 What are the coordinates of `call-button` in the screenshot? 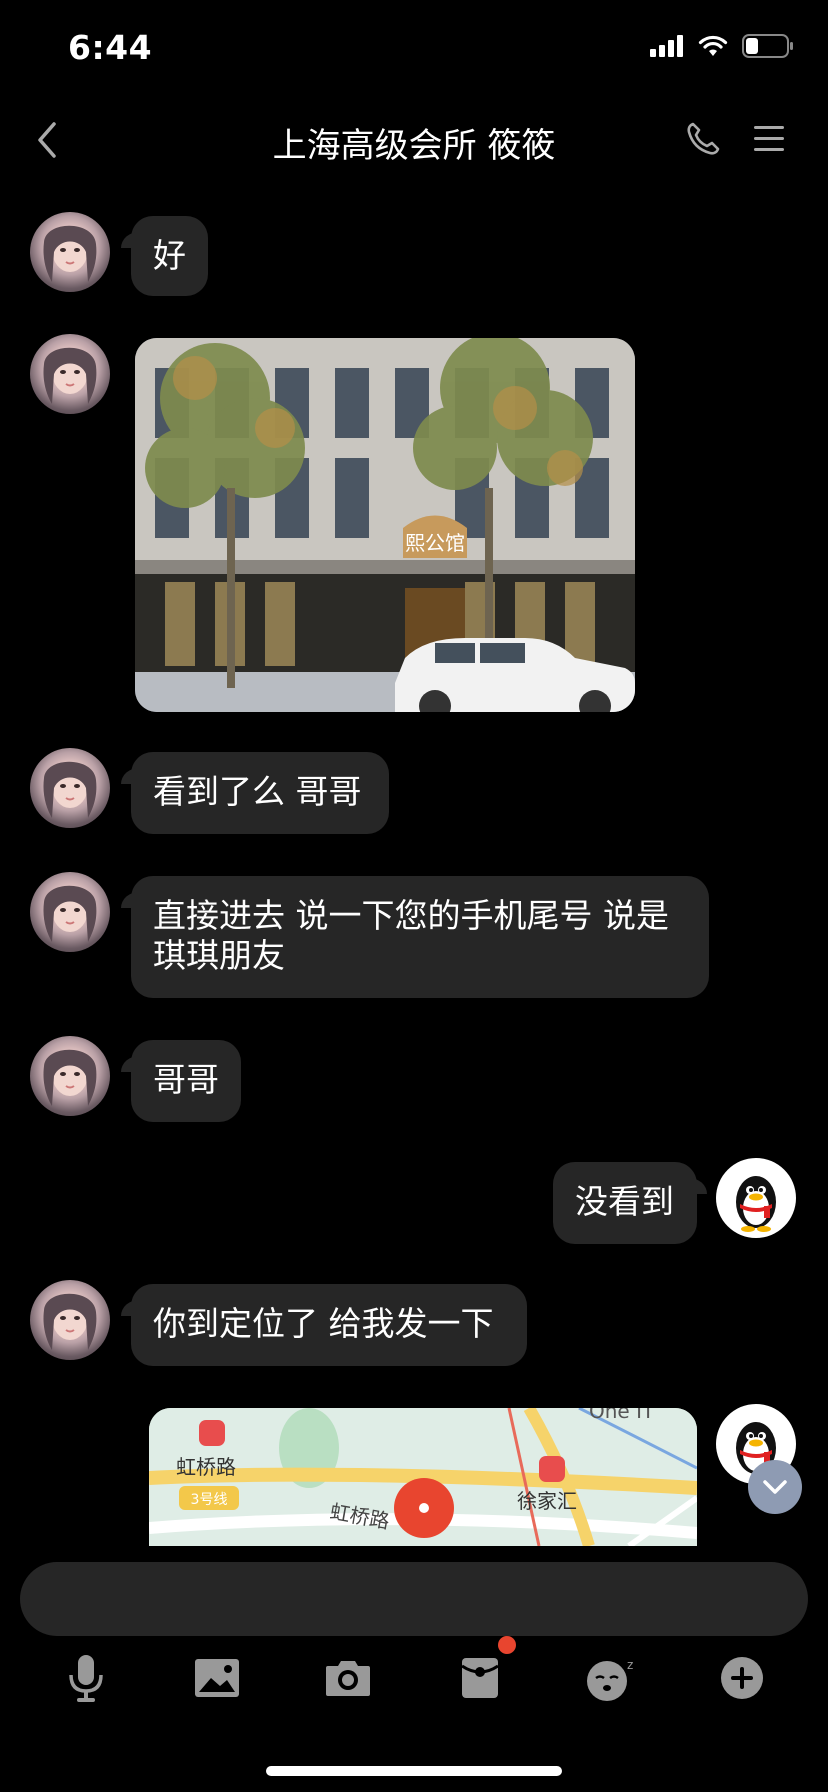 It's located at (703, 139).